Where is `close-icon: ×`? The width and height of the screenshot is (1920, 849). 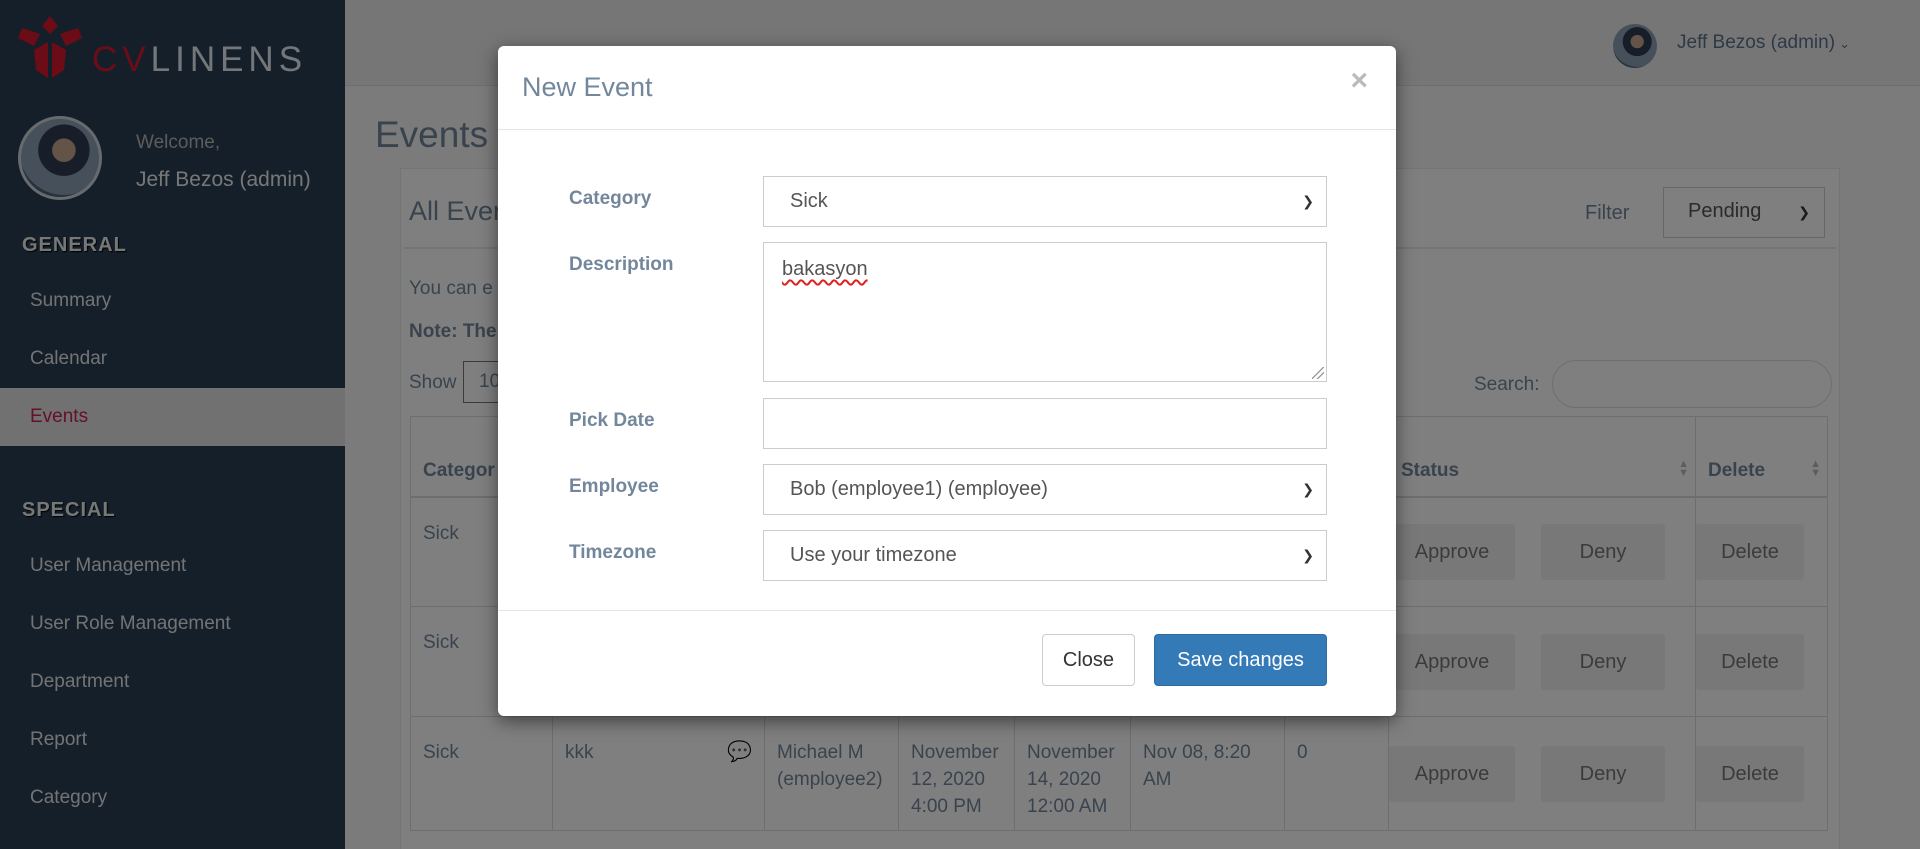 close-icon: × is located at coordinates (1359, 81).